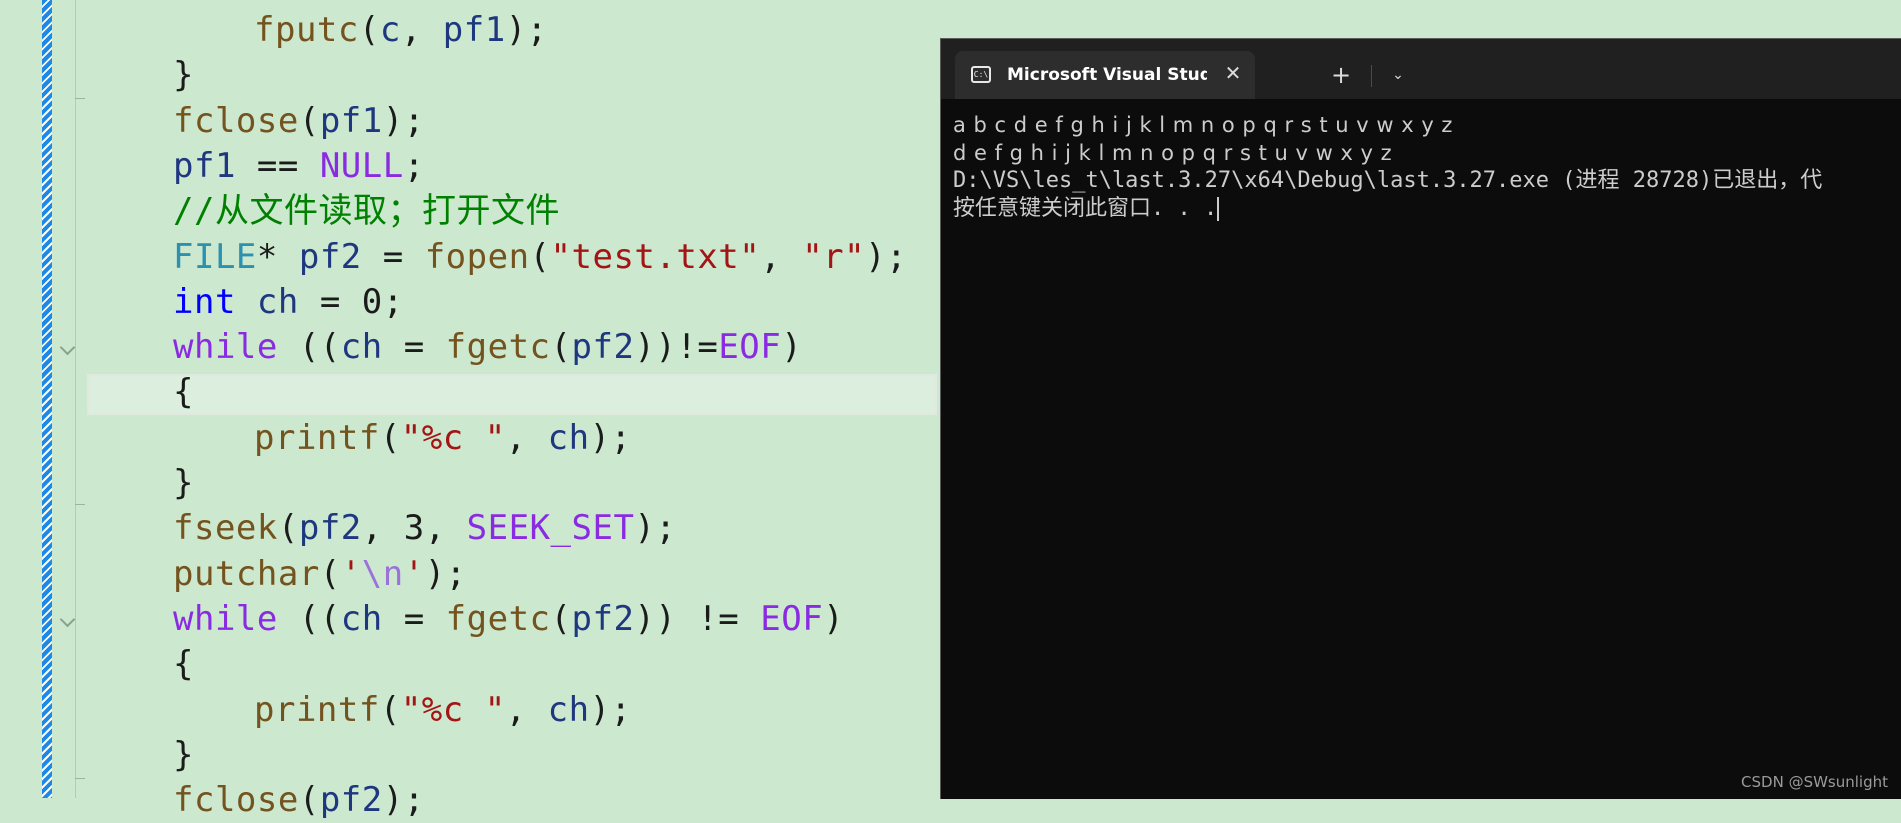  Describe the element at coordinates (75, 399) in the screenshot. I see `outline-guide-line` at that location.